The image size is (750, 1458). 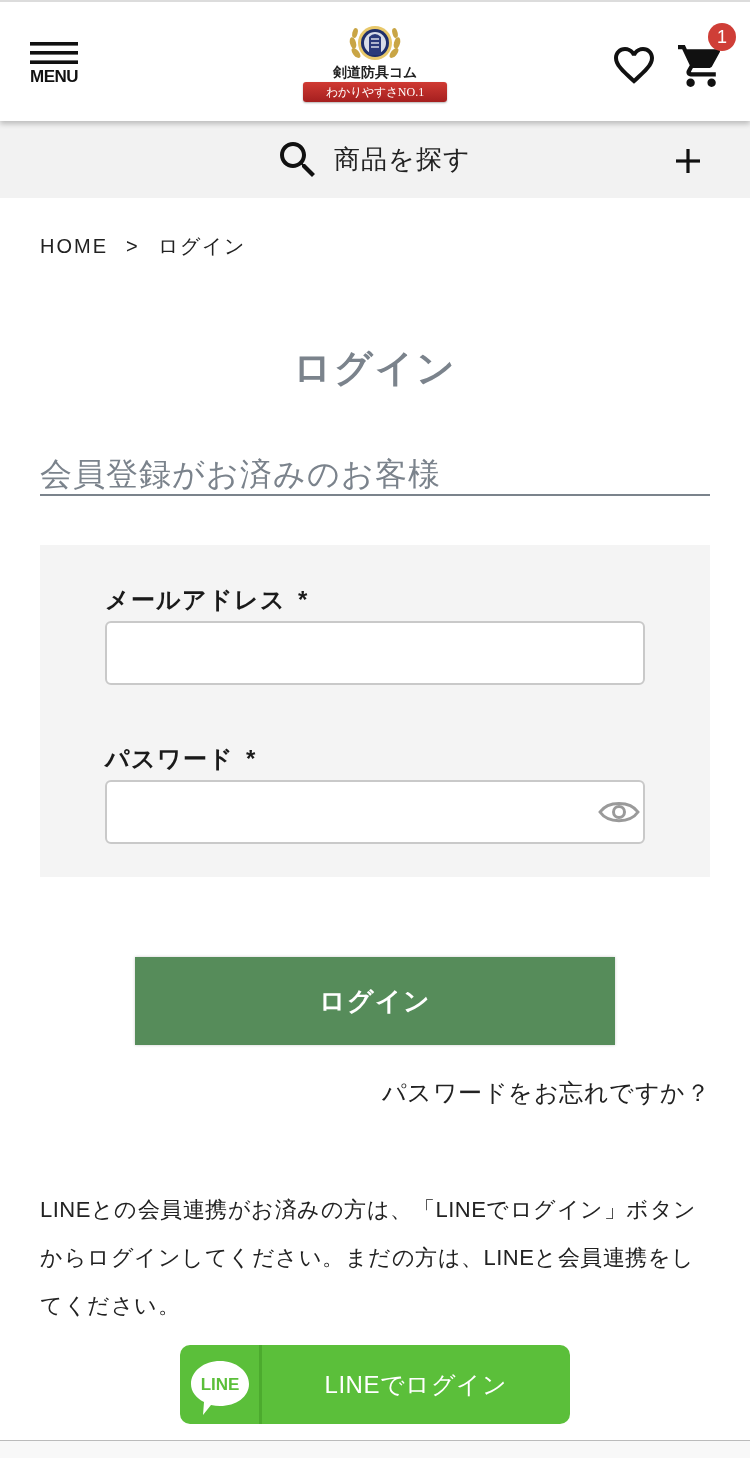 What do you see at coordinates (375, 475) in the screenshot?
I see `section-heading: 会員登録がお済みのお客様` at bounding box center [375, 475].